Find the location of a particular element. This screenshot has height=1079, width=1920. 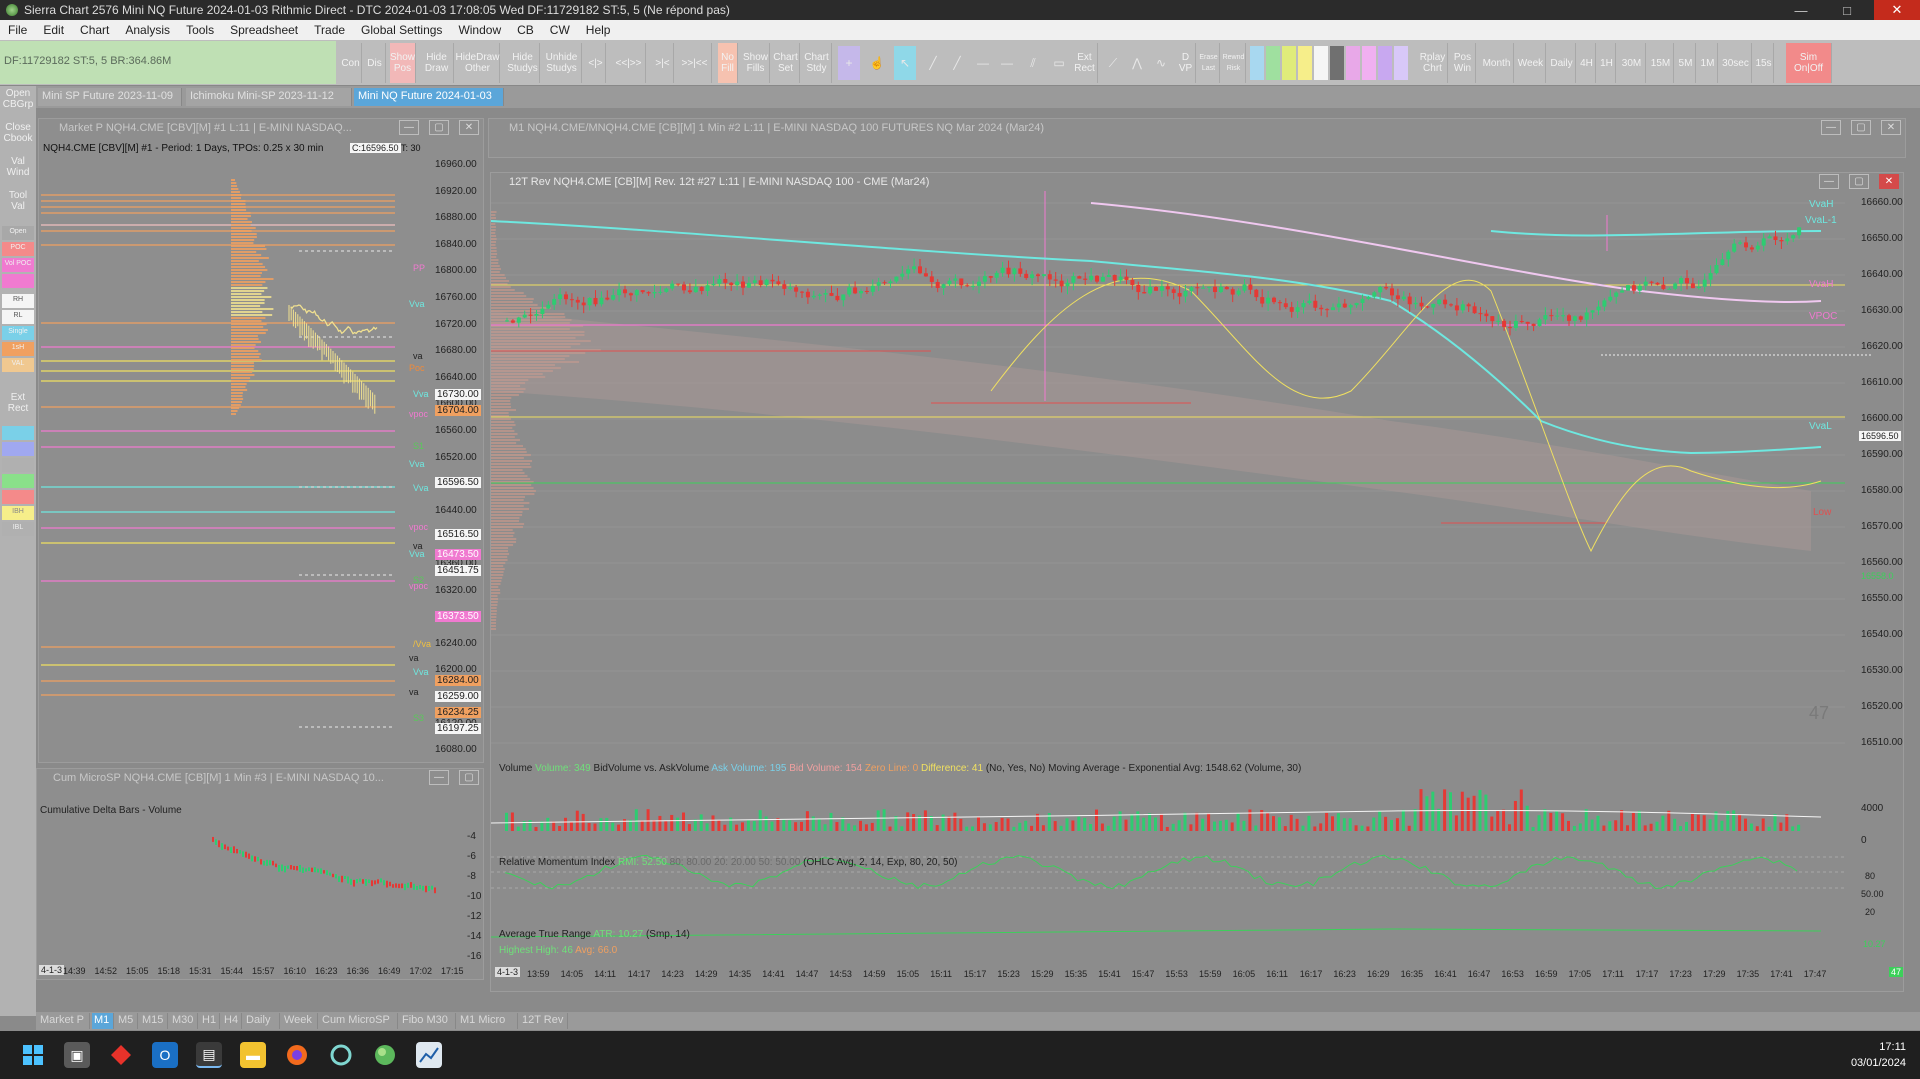

color-swatch-purple-icon is located at coordinates (1385, 63).